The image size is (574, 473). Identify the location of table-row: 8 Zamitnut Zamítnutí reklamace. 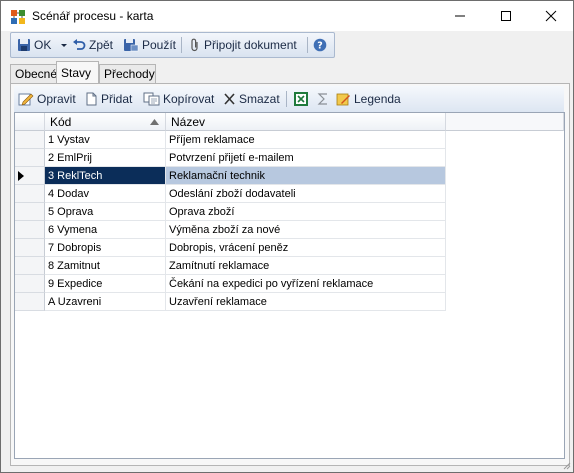
(230, 266).